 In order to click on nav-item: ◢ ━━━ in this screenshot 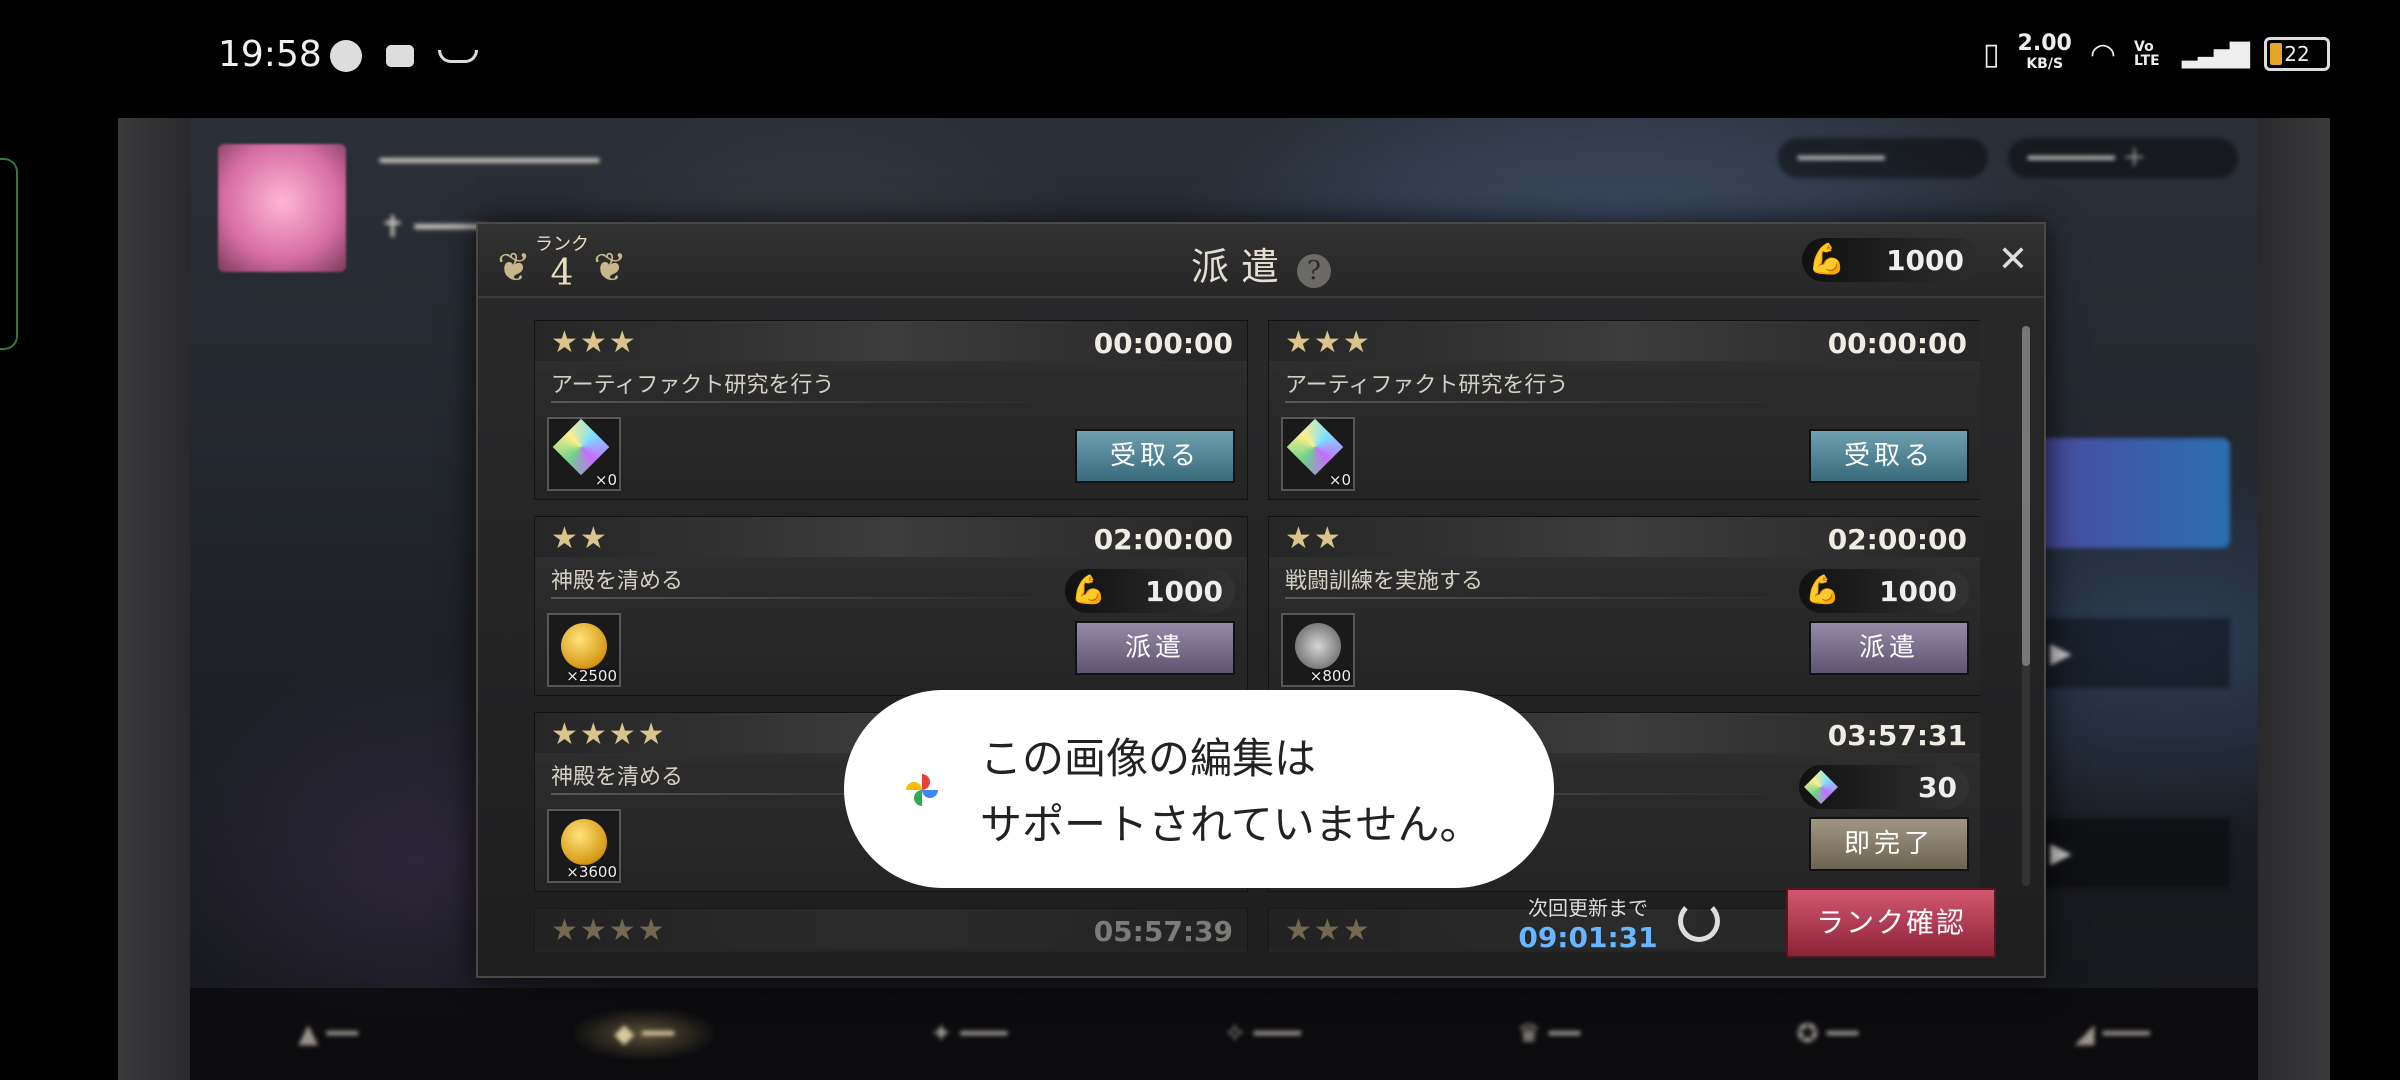, I will do `click(2111, 1034)`.